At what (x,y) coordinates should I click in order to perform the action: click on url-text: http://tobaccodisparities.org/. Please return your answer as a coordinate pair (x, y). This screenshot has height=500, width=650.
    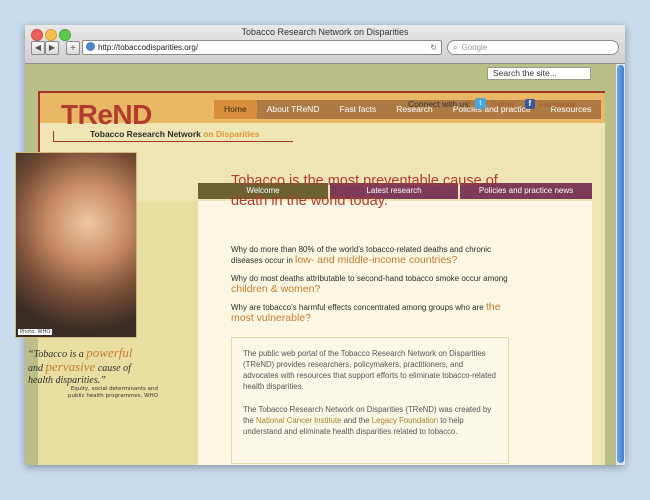
    Looking at the image, I should click on (148, 47).